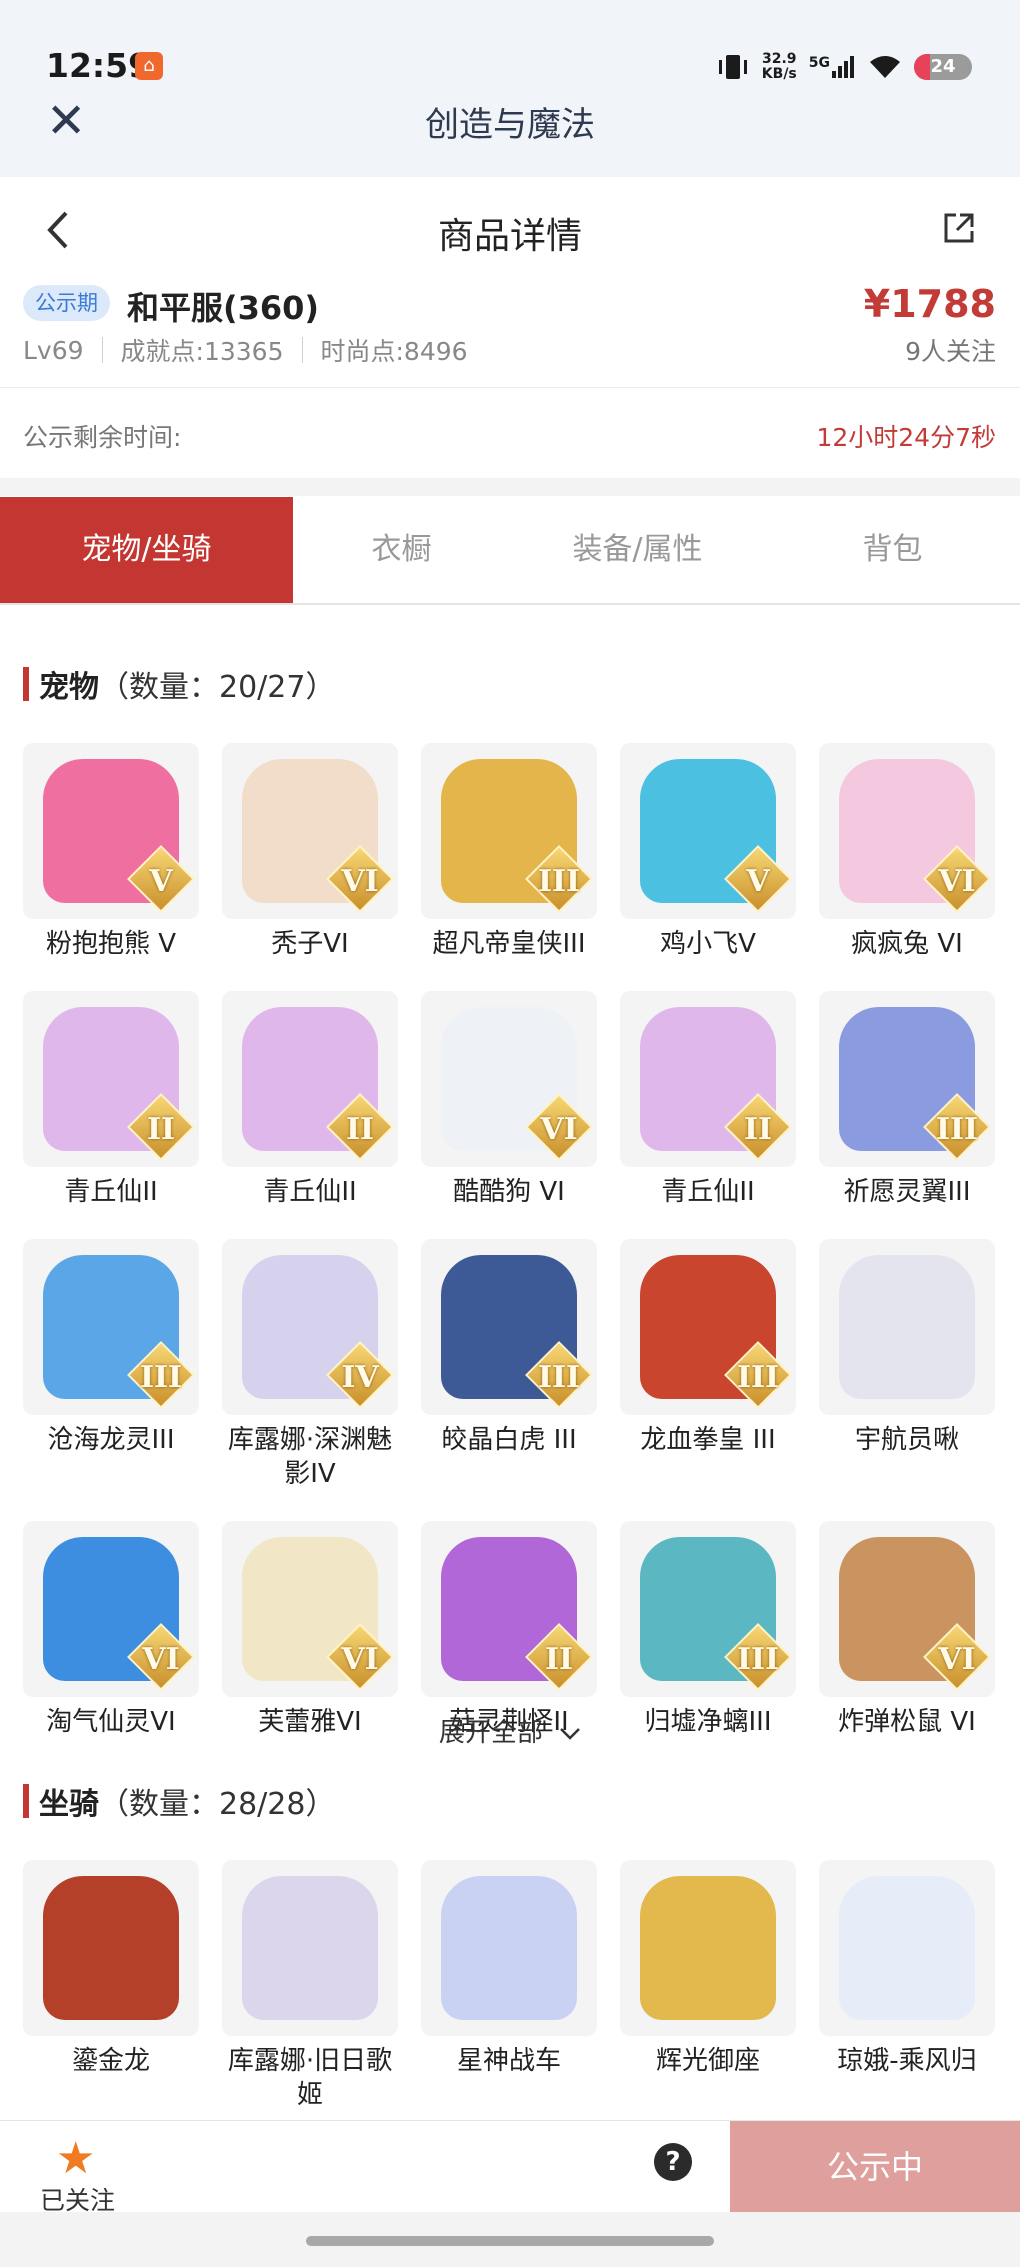  I want to click on countdown-label: 公示剩余时间:, so click(102, 437).